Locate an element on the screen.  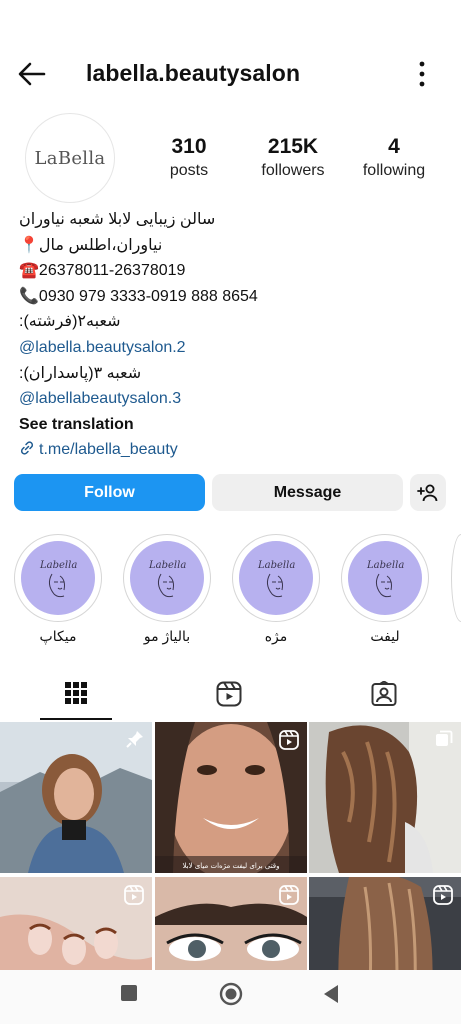
bio-mobile-line: 📞0930 979 3333-0919 888 8654 is located at coordinates (229, 297).